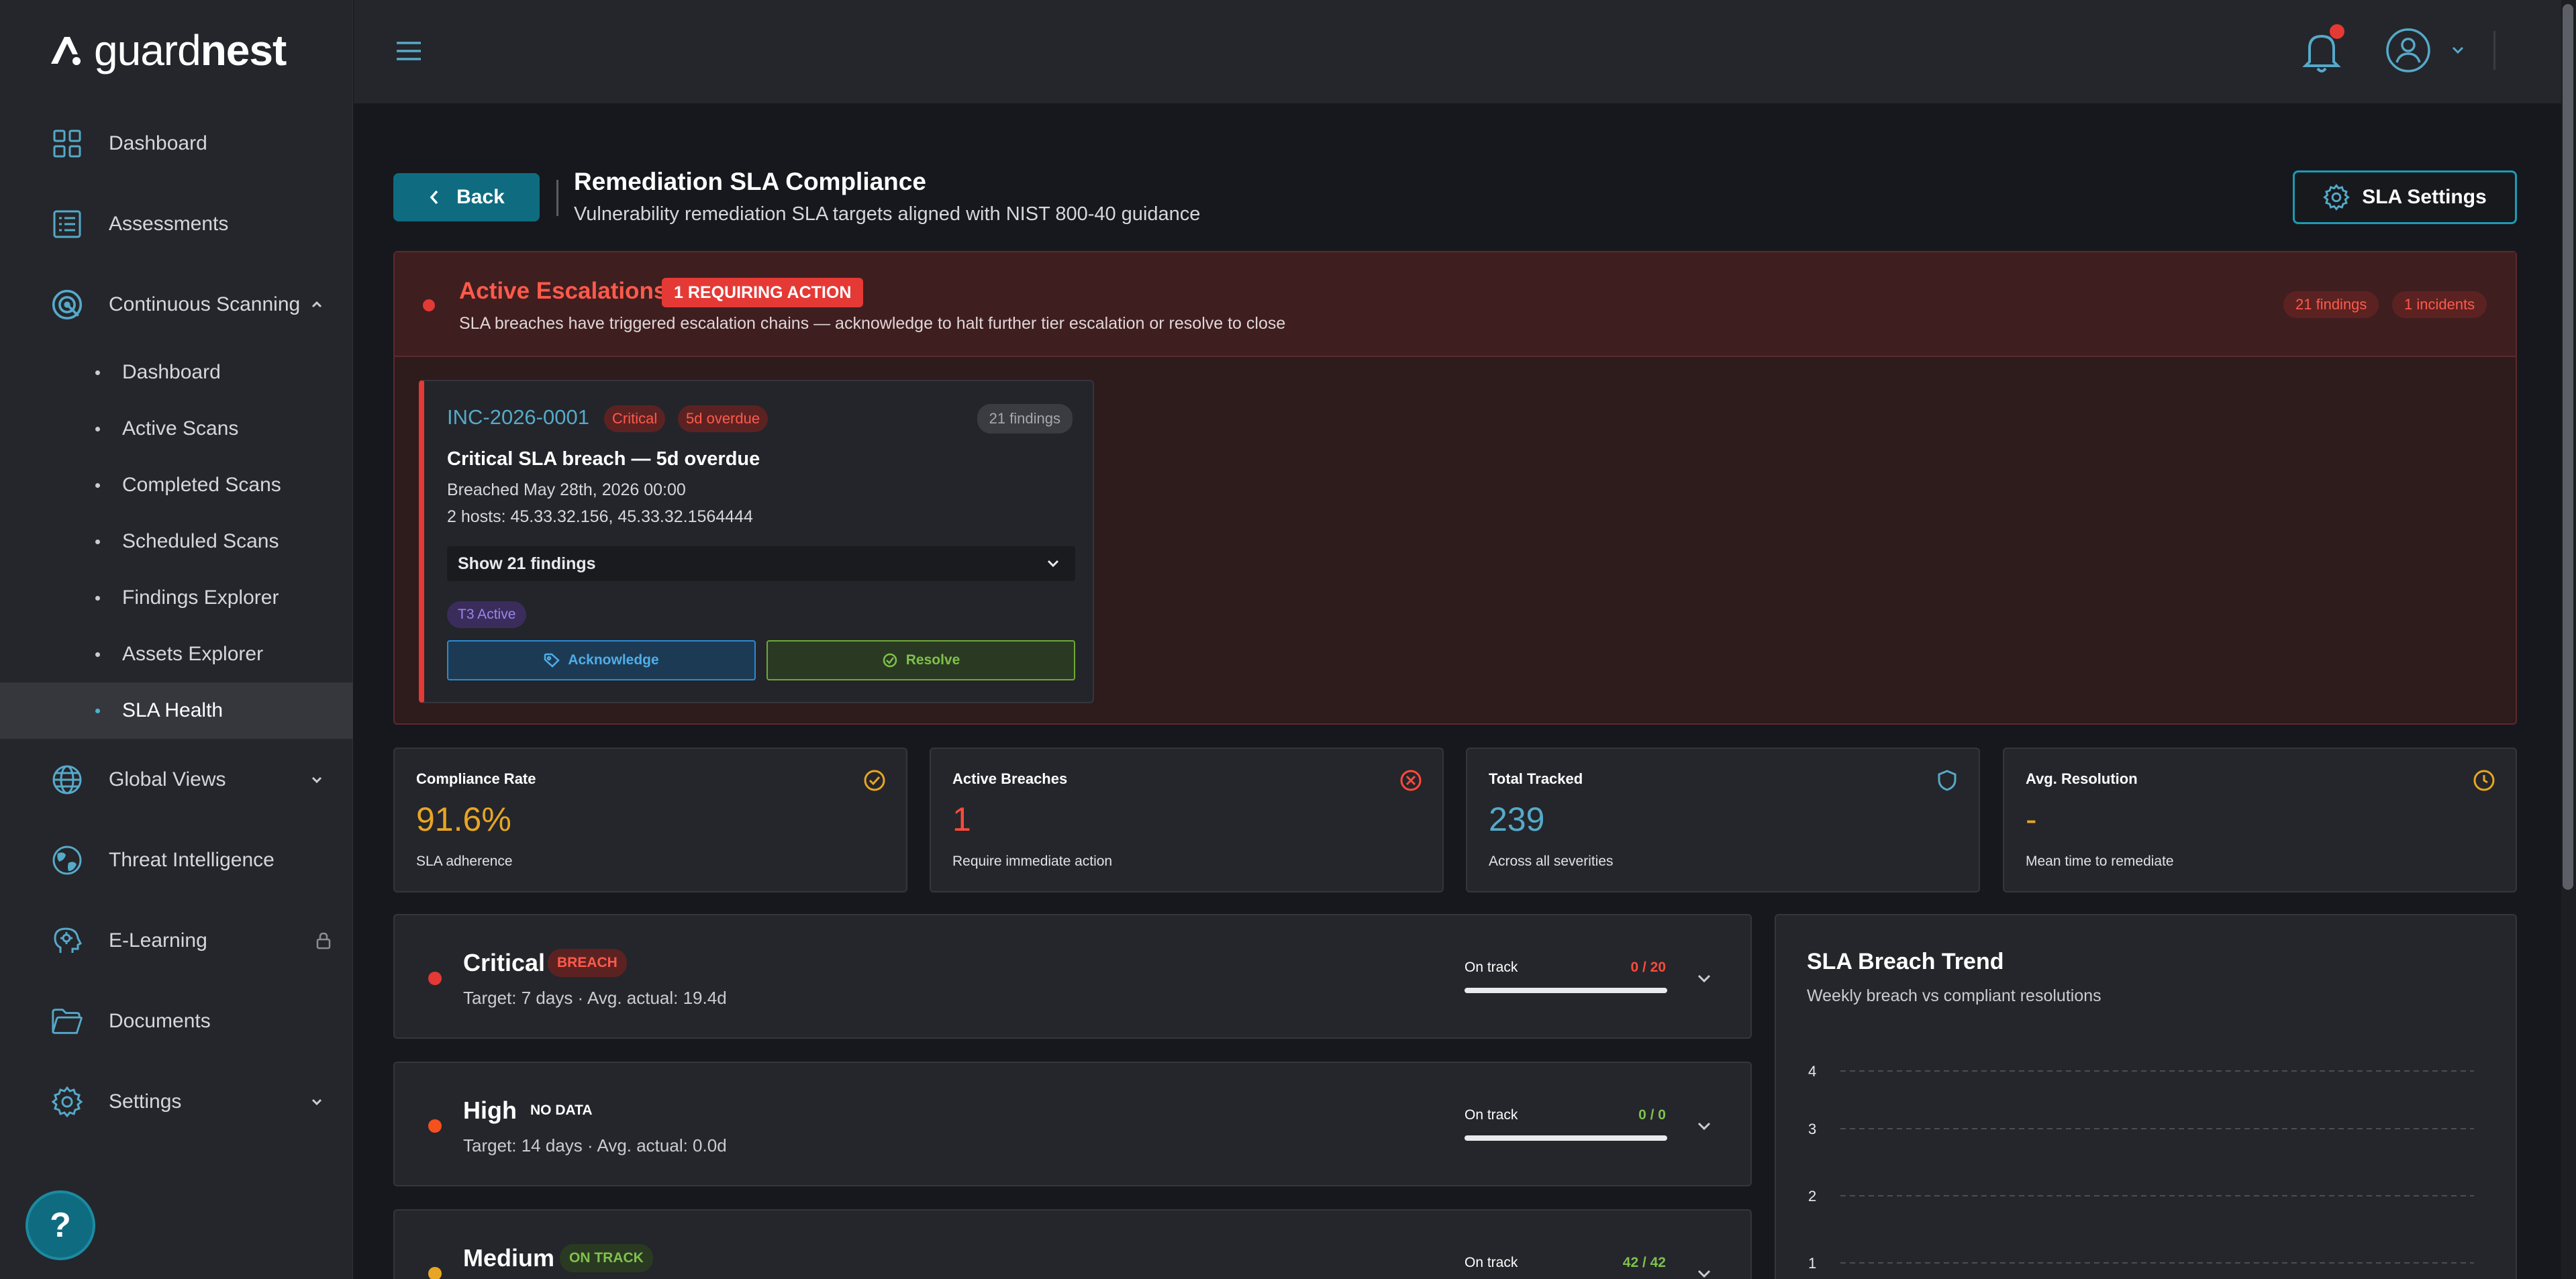 The image size is (2576, 1279). Describe the element at coordinates (200, 541) in the screenshot. I see `sidebar-sub-label: Scheduled Scans` at that location.